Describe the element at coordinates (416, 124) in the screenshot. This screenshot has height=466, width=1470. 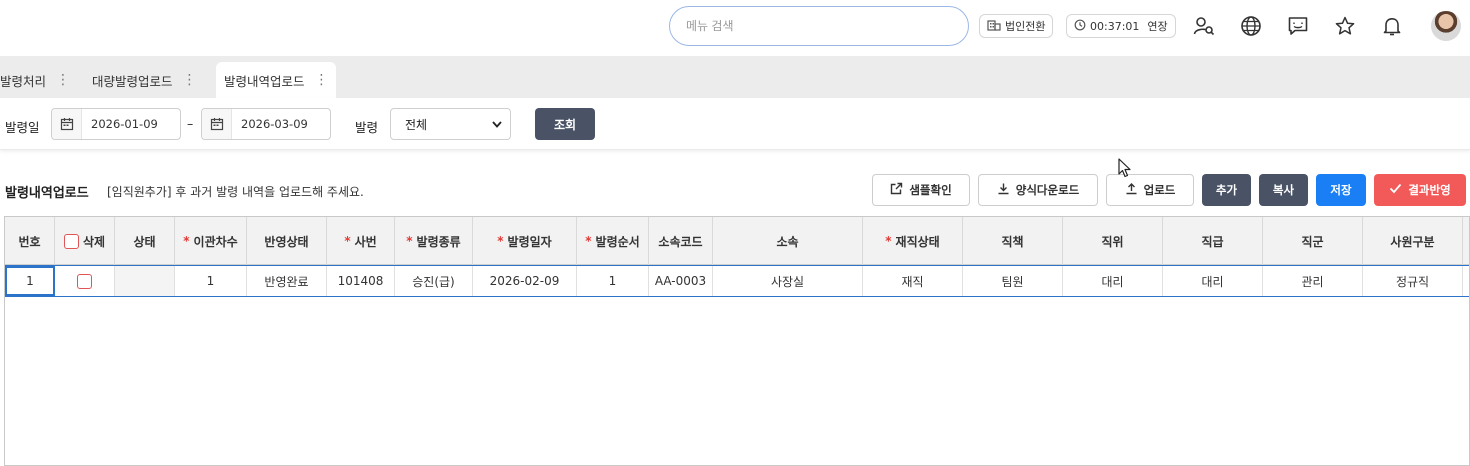
I see `select-value: 전체` at that location.